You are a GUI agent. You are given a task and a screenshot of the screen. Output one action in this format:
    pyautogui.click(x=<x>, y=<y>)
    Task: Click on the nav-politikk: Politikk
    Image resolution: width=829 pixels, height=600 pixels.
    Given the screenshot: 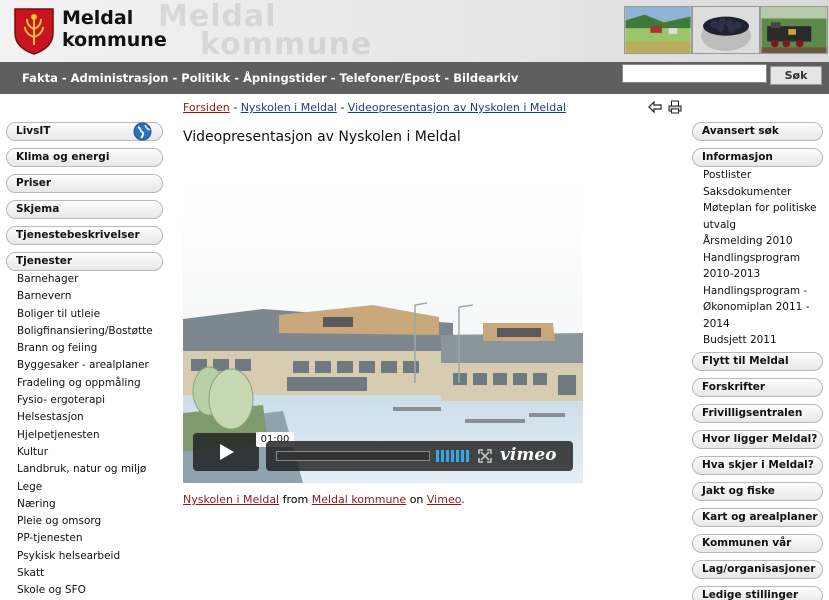 What is the action you would take?
    pyautogui.click(x=205, y=78)
    